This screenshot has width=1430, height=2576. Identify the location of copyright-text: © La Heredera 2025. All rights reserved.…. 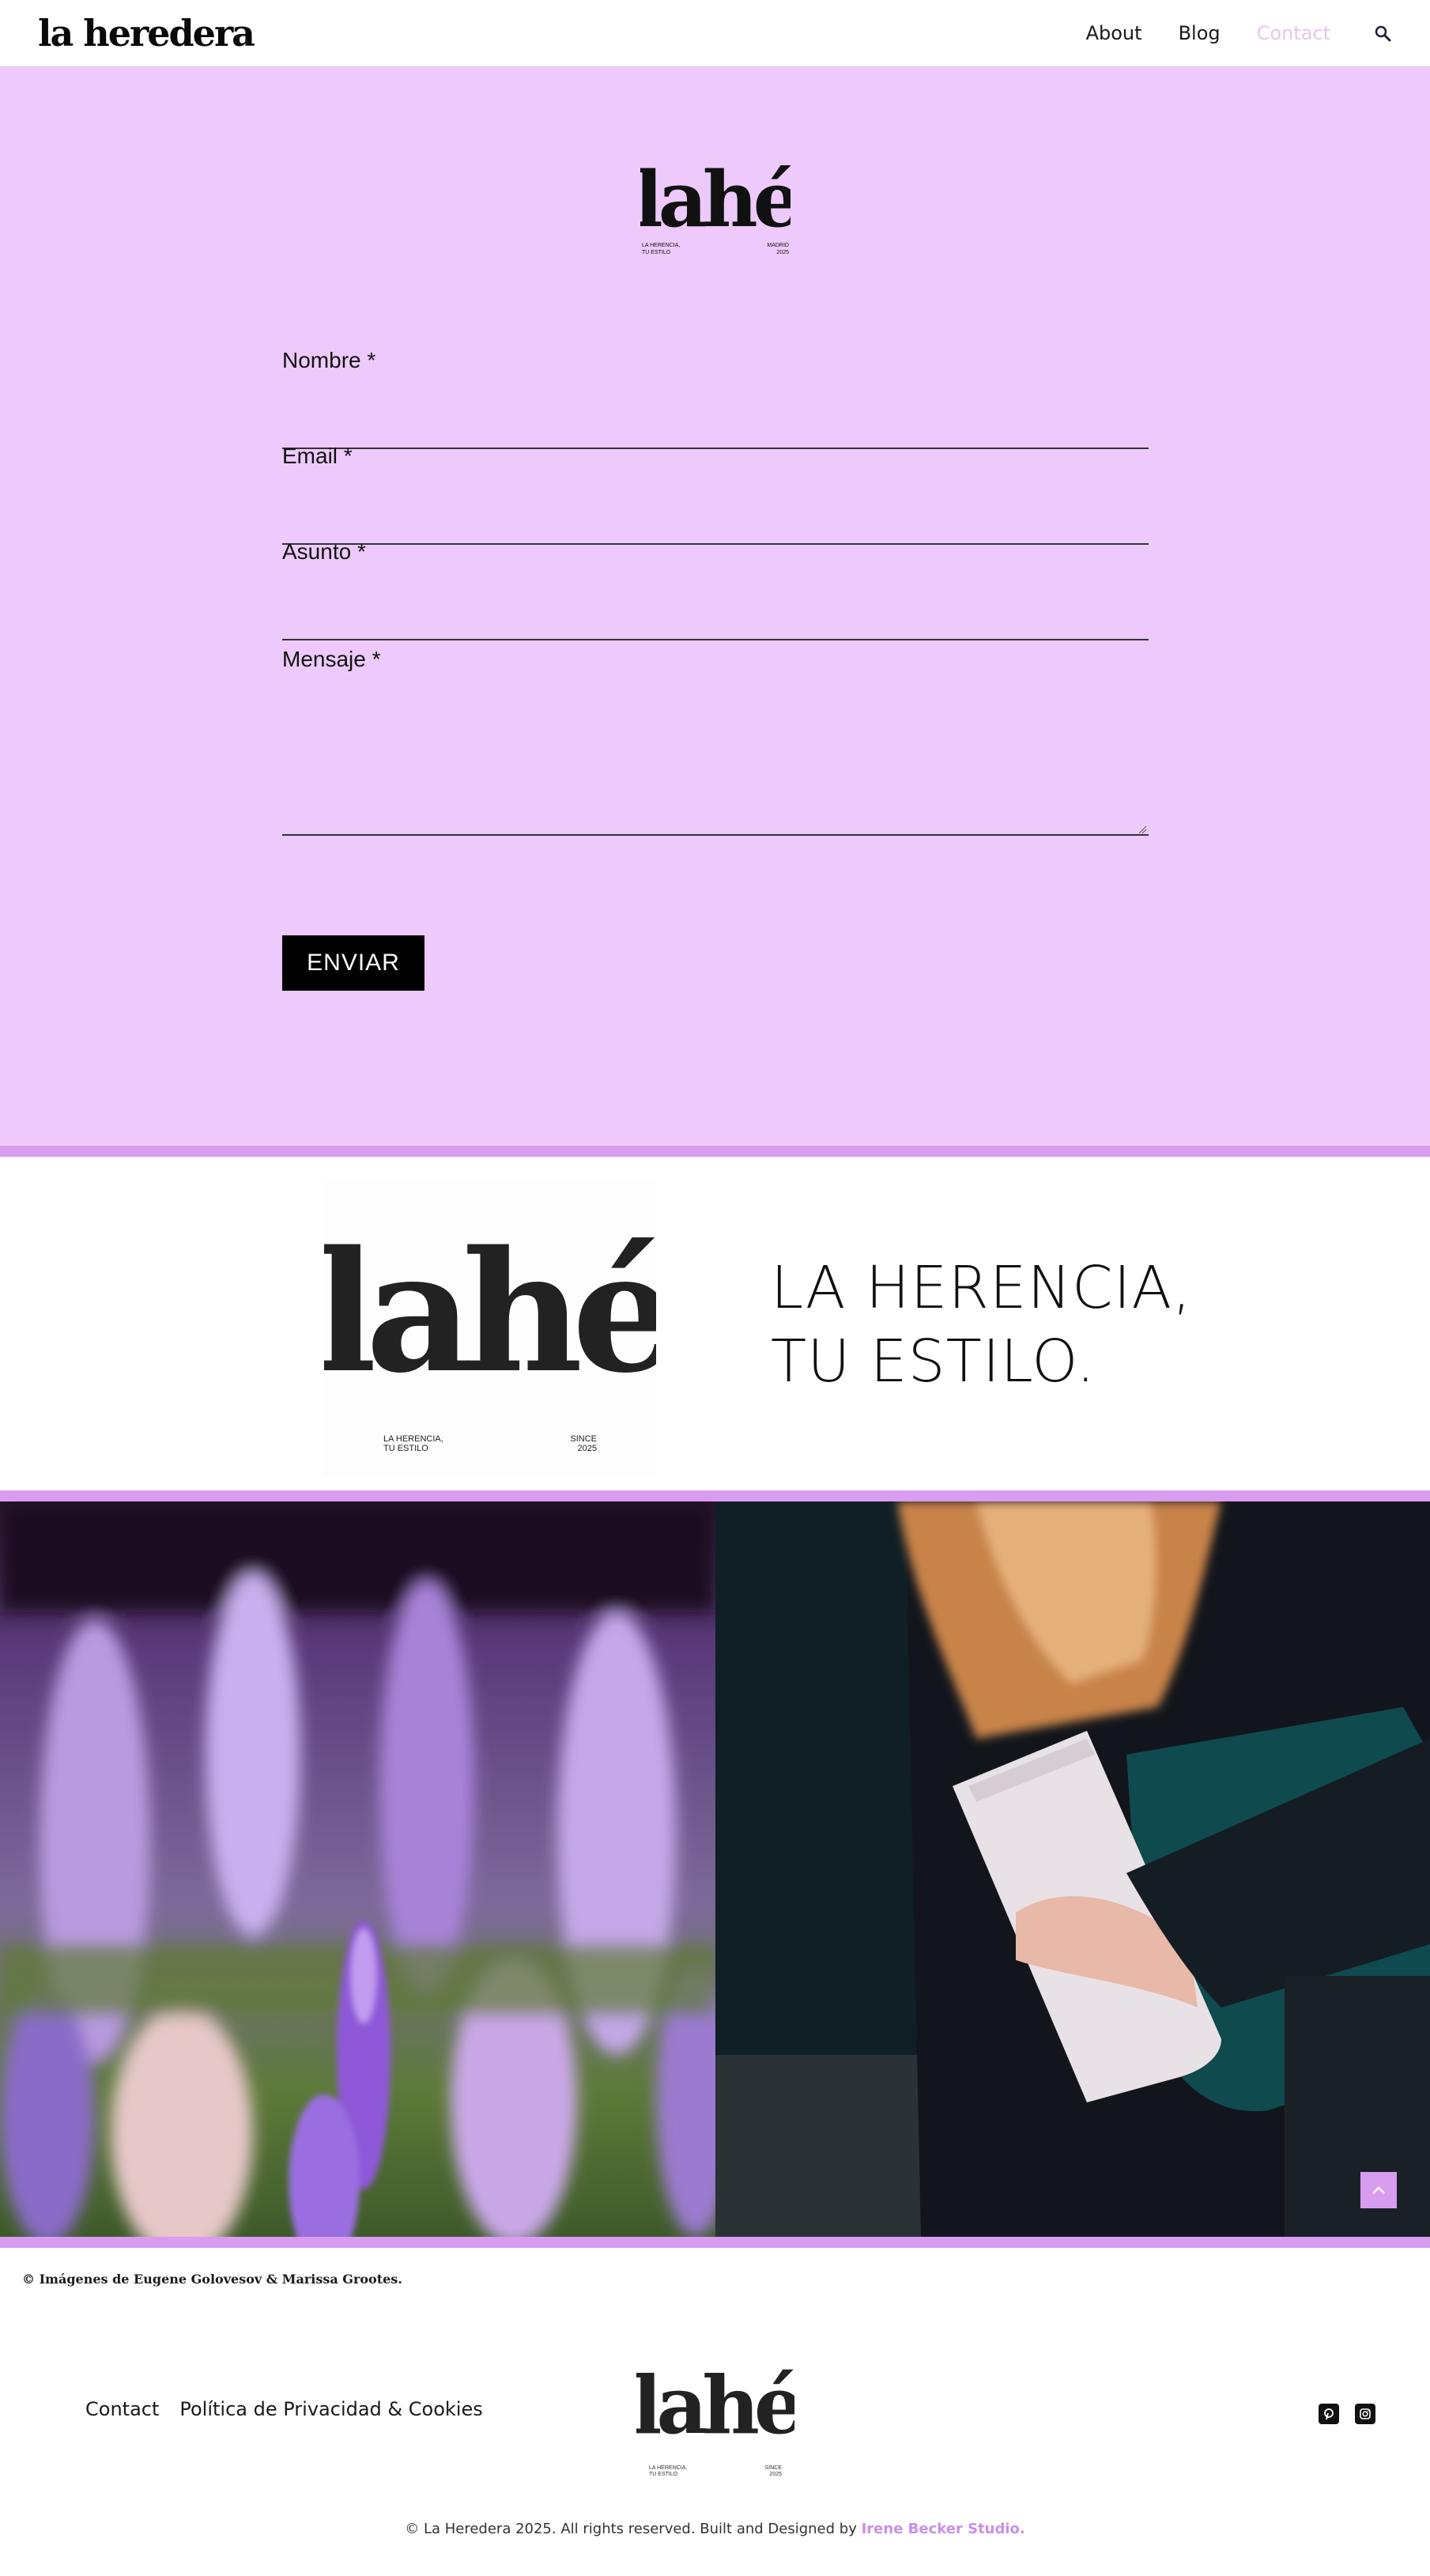
(715, 2529).